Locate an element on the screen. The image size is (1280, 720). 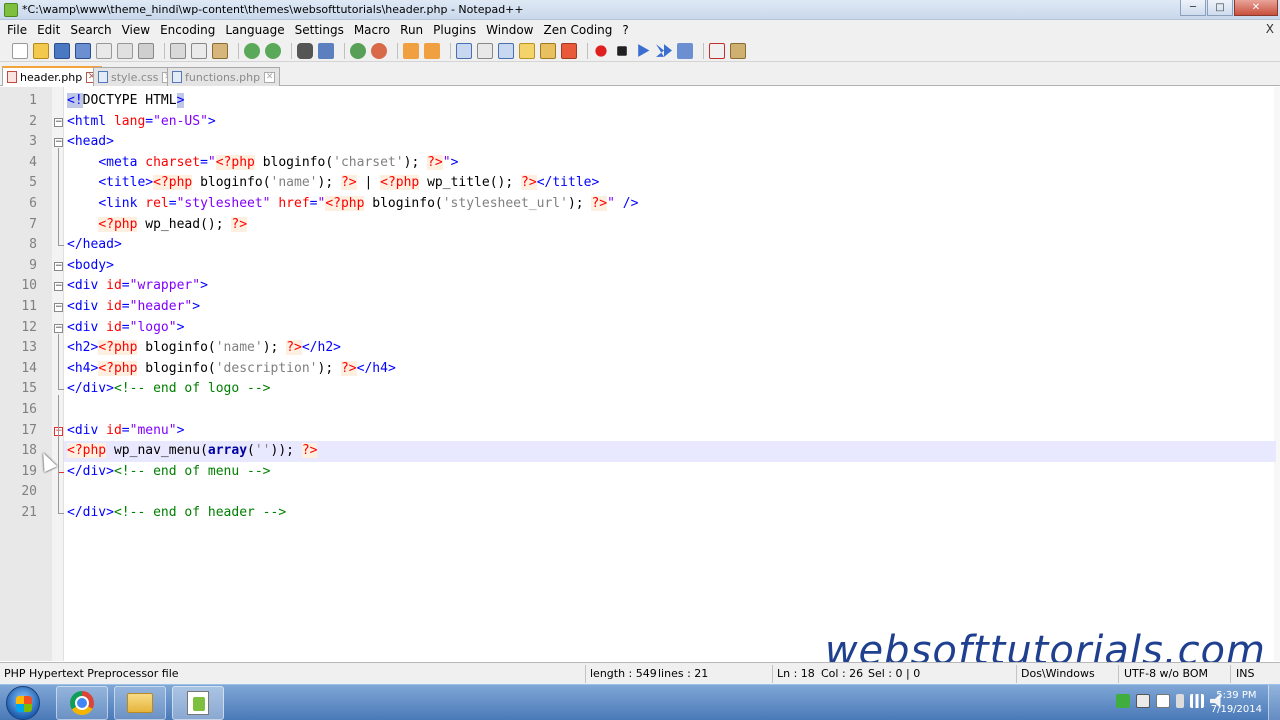
play-multiple-icon is located at coordinates (664, 50).